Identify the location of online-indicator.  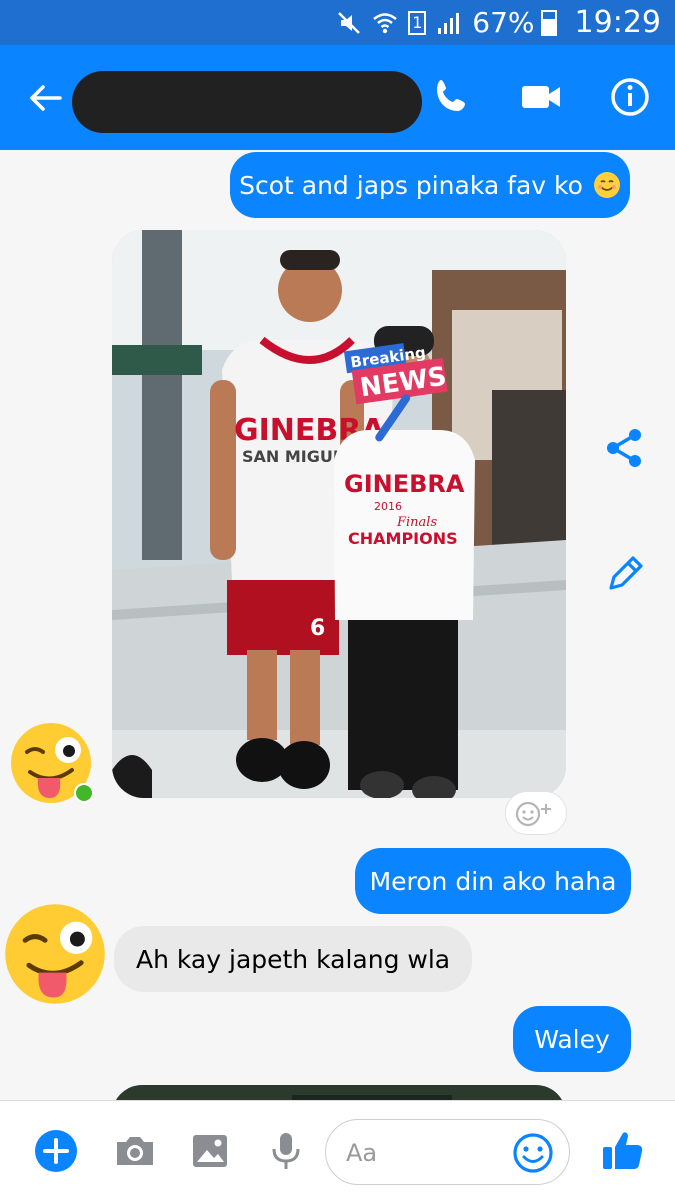
(84, 793).